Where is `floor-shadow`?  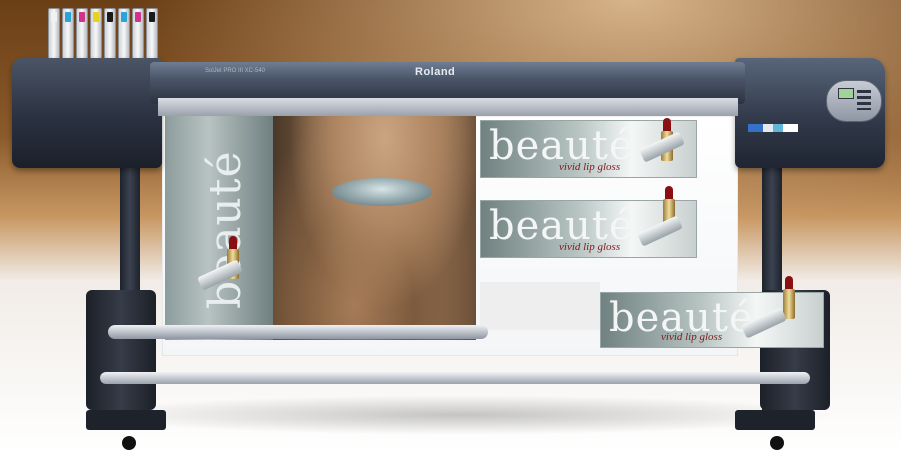 floor-shadow is located at coordinates (460, 415).